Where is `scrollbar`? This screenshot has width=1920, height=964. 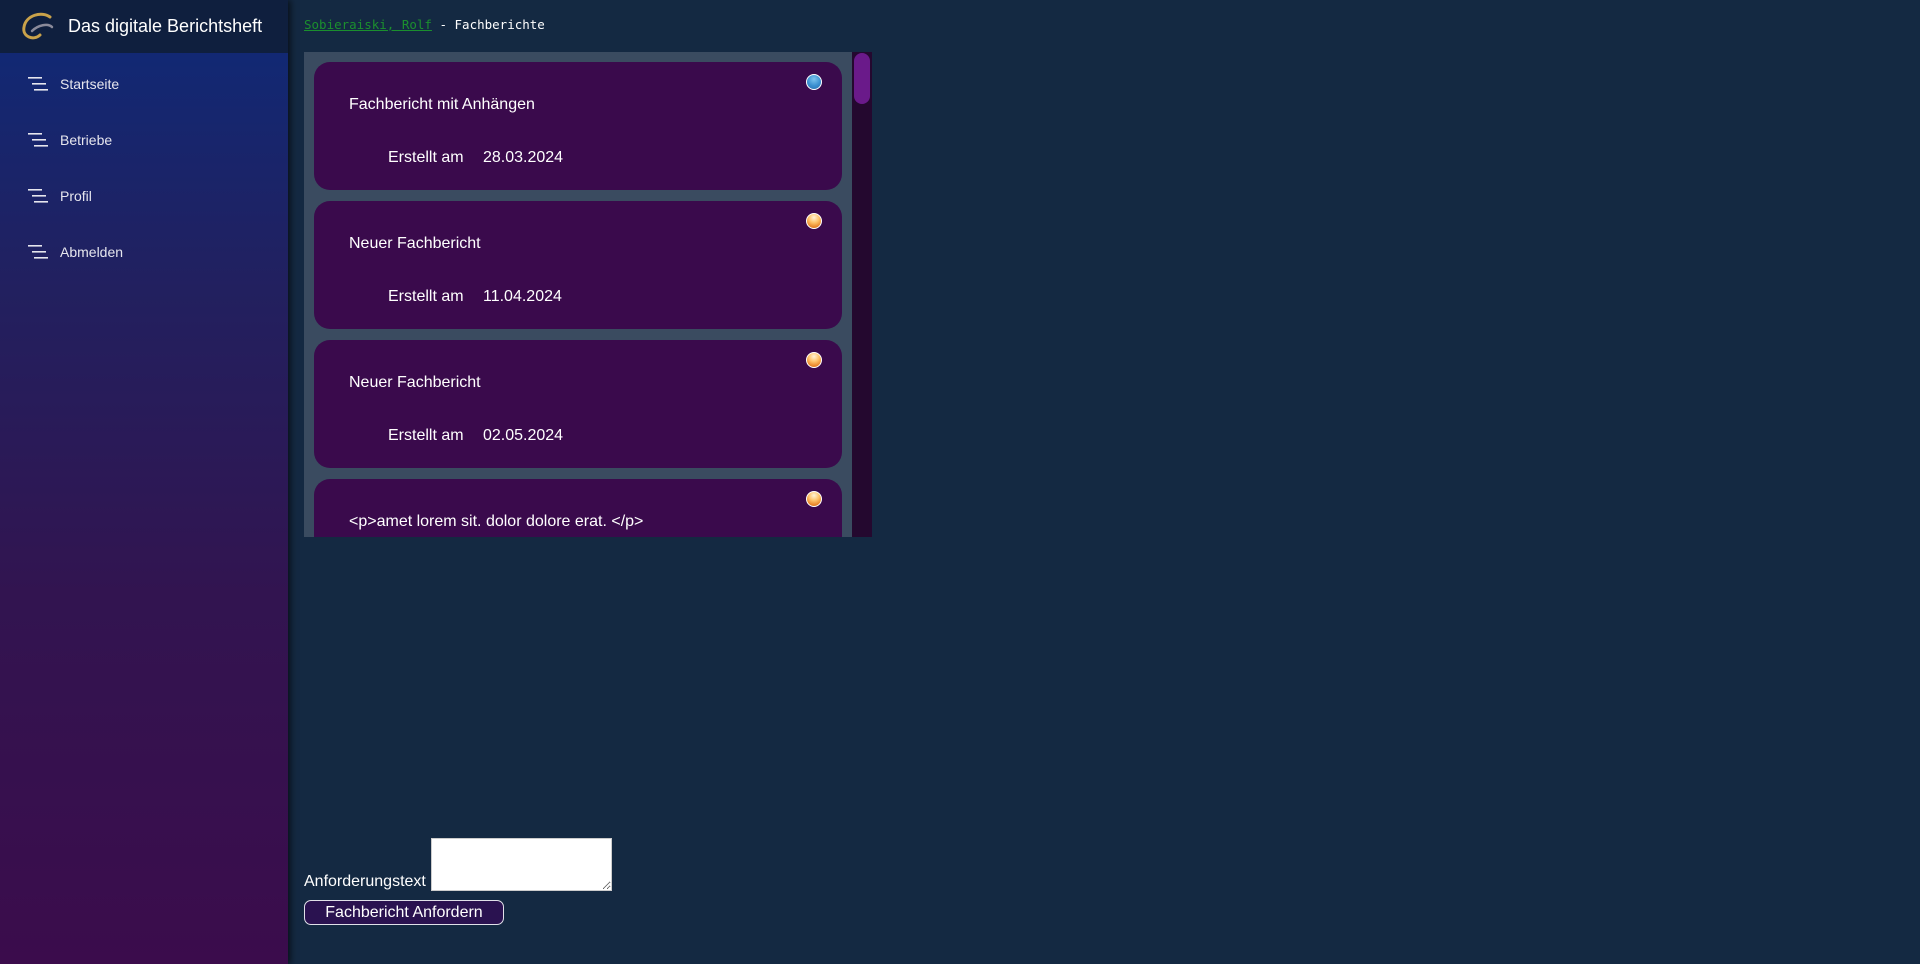 scrollbar is located at coordinates (862, 294).